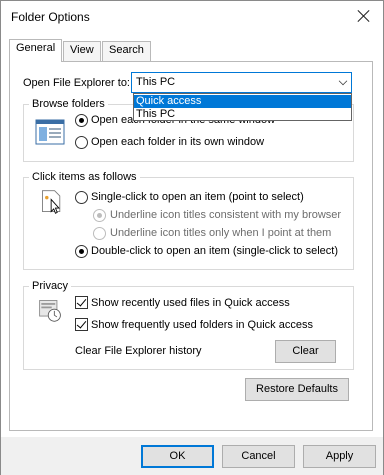 This screenshot has width=384, height=475. What do you see at coordinates (82, 51) in the screenshot?
I see `tab-view: View` at bounding box center [82, 51].